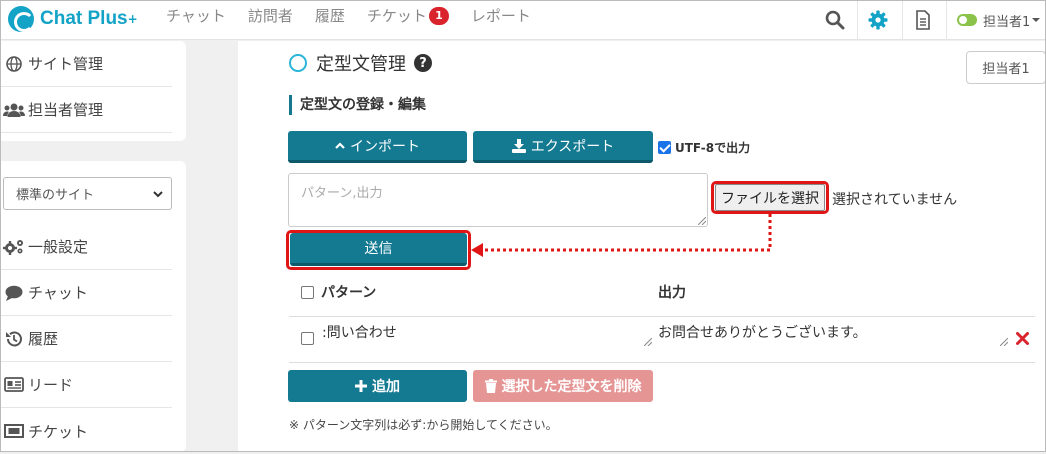 The width and height of the screenshot is (1046, 454). I want to click on delete-row-icon, so click(1022, 338).